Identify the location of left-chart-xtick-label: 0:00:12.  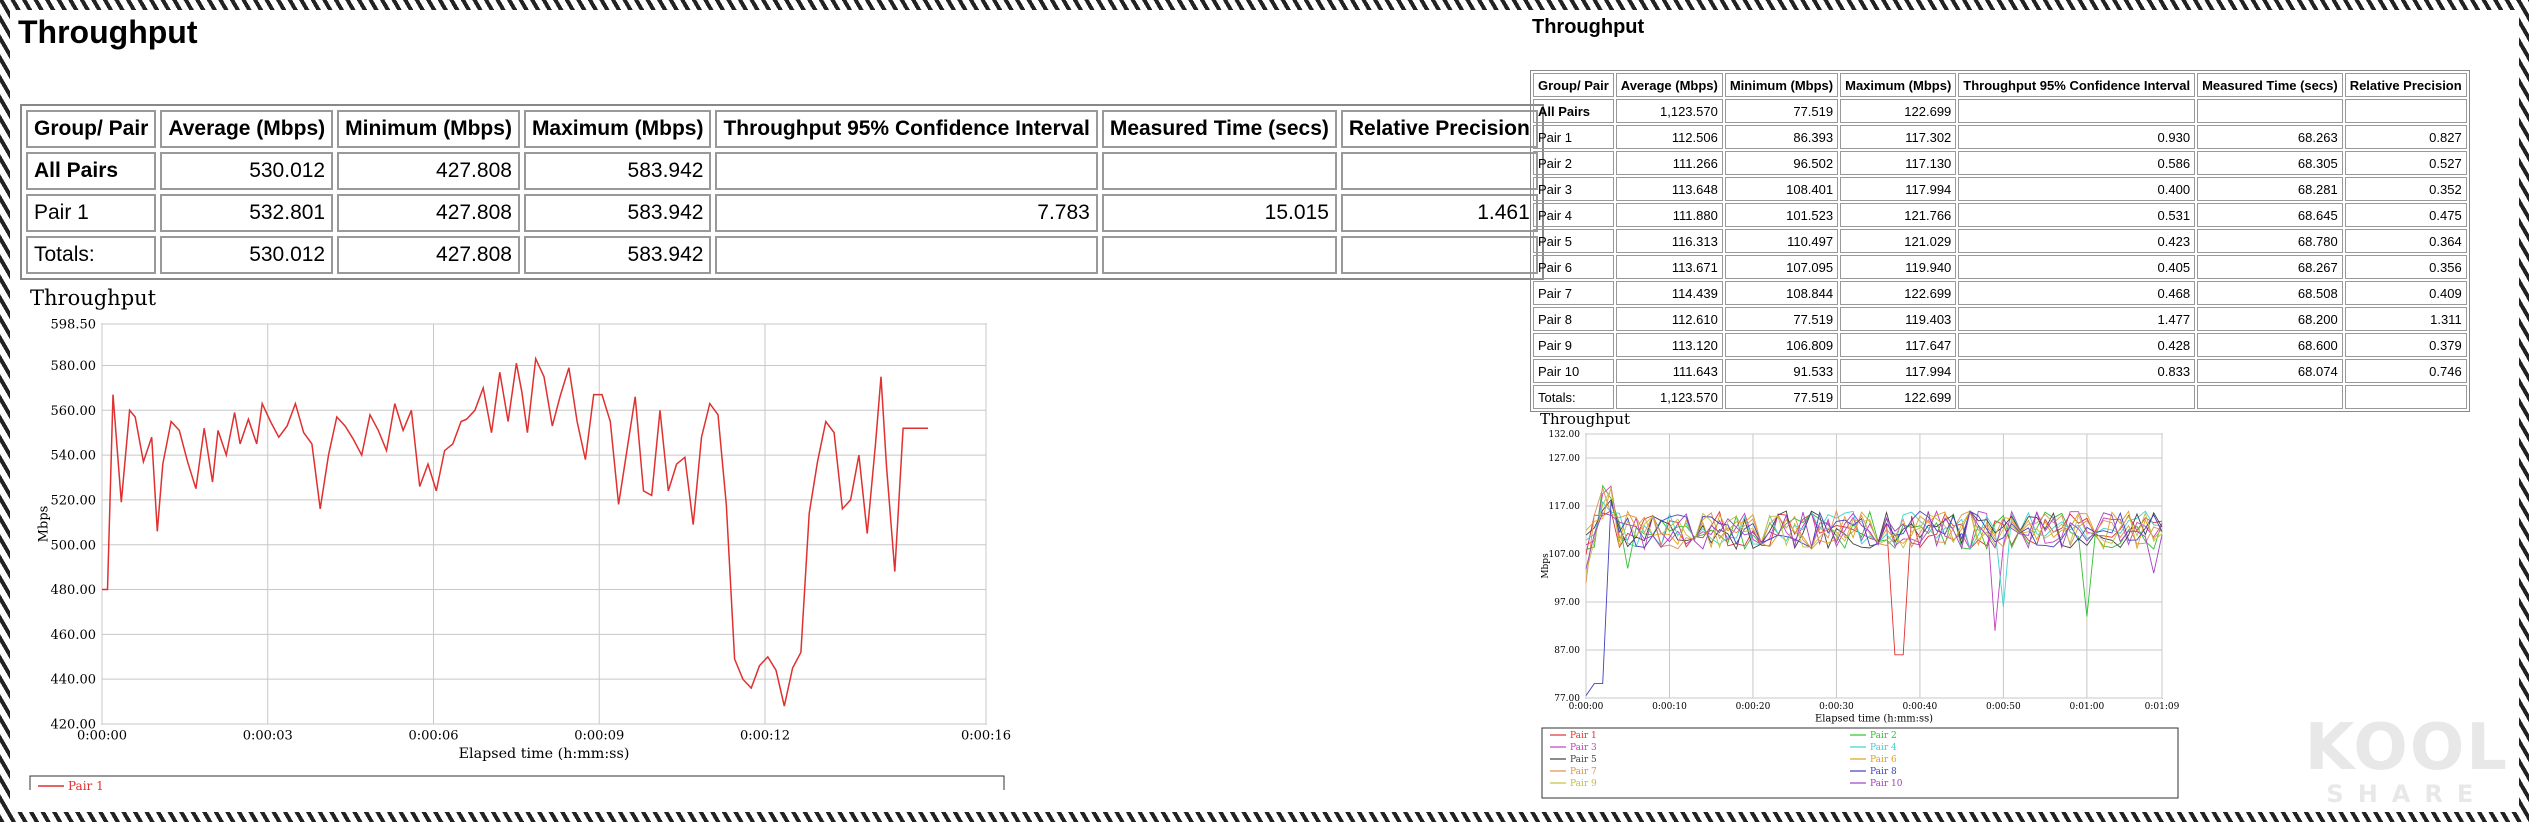
(765, 736).